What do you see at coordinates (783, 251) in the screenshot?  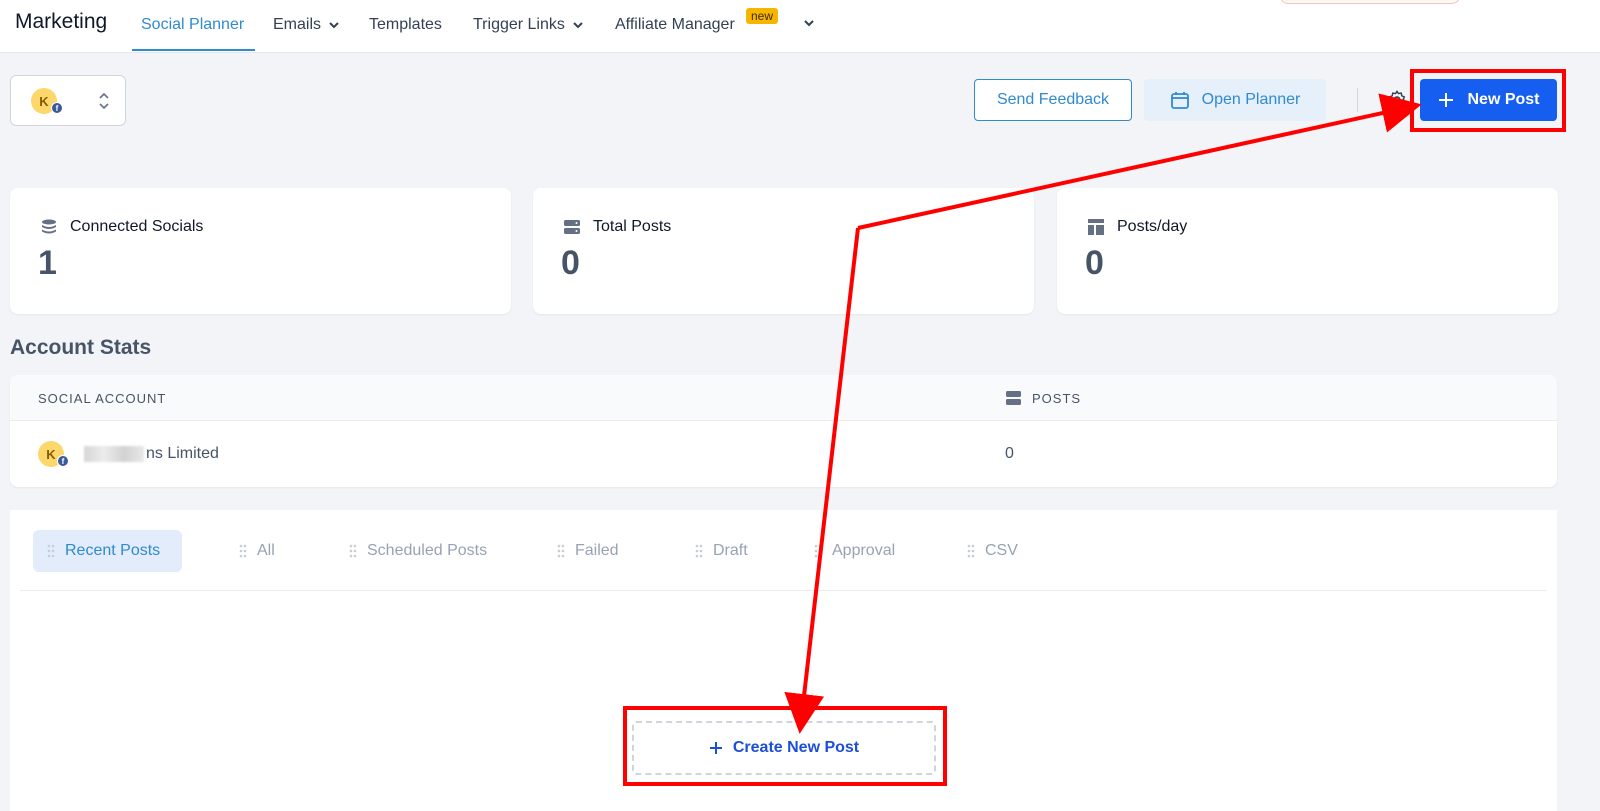 I see `stat-card-total-posts: Total Posts 0` at bounding box center [783, 251].